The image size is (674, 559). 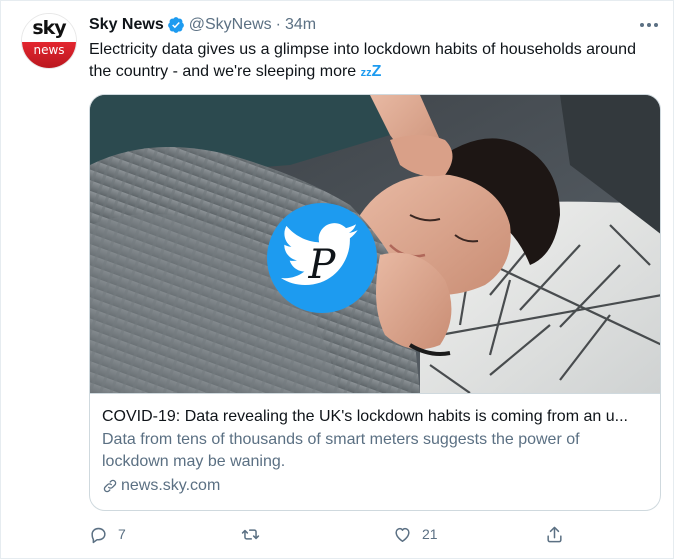 I want to click on share-button, so click(x=554, y=534).